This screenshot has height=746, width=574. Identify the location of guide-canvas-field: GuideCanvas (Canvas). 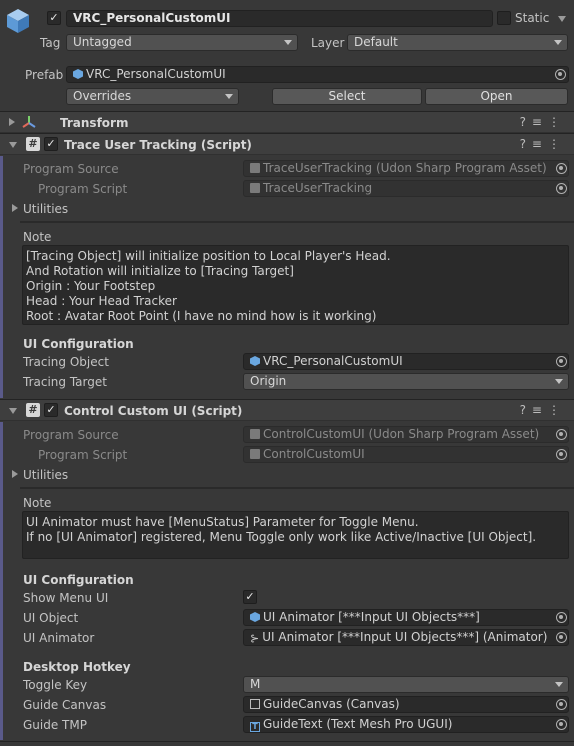
(406, 704).